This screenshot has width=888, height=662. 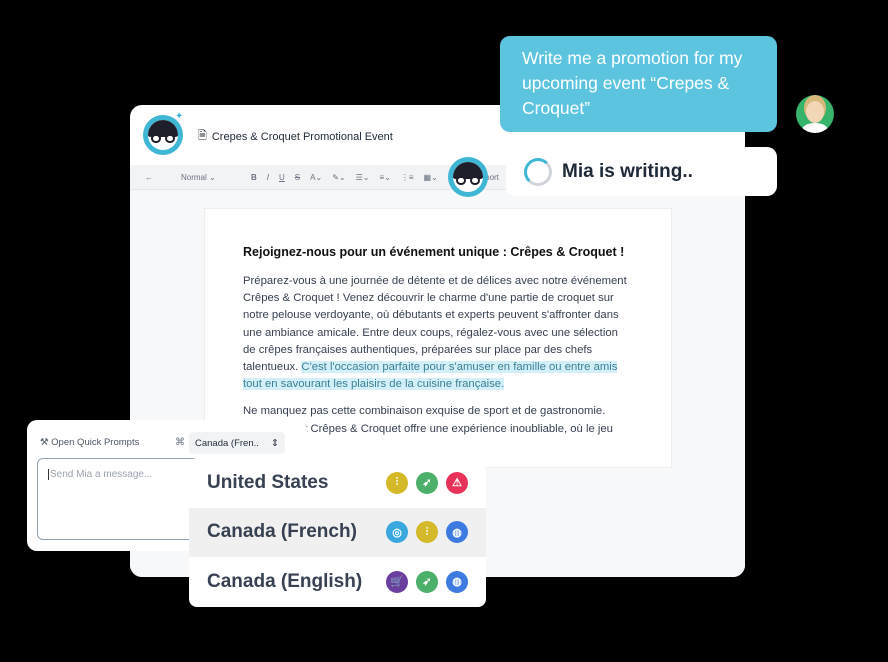 What do you see at coordinates (227, 443) in the screenshot?
I see `locale-value: Canada (Fren..` at bounding box center [227, 443].